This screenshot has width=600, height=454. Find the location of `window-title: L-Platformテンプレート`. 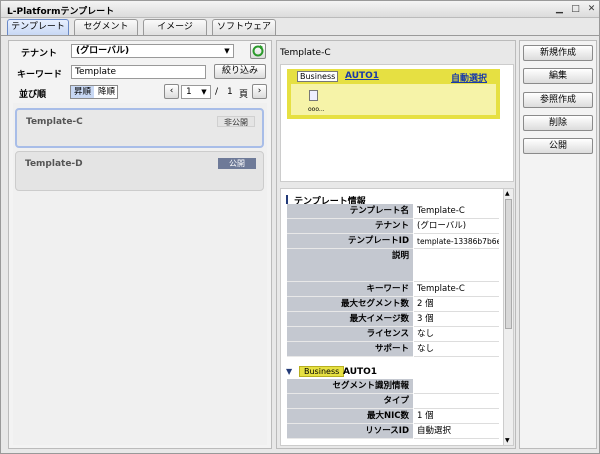

window-title: L-Platformテンプレート is located at coordinates (61, 12).